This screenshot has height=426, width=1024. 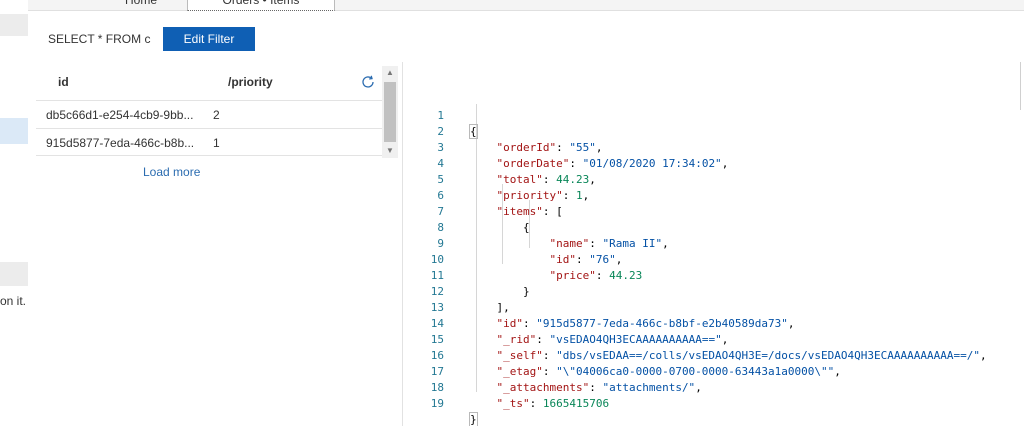 What do you see at coordinates (63, 82) in the screenshot?
I see `column-header-id: id` at bounding box center [63, 82].